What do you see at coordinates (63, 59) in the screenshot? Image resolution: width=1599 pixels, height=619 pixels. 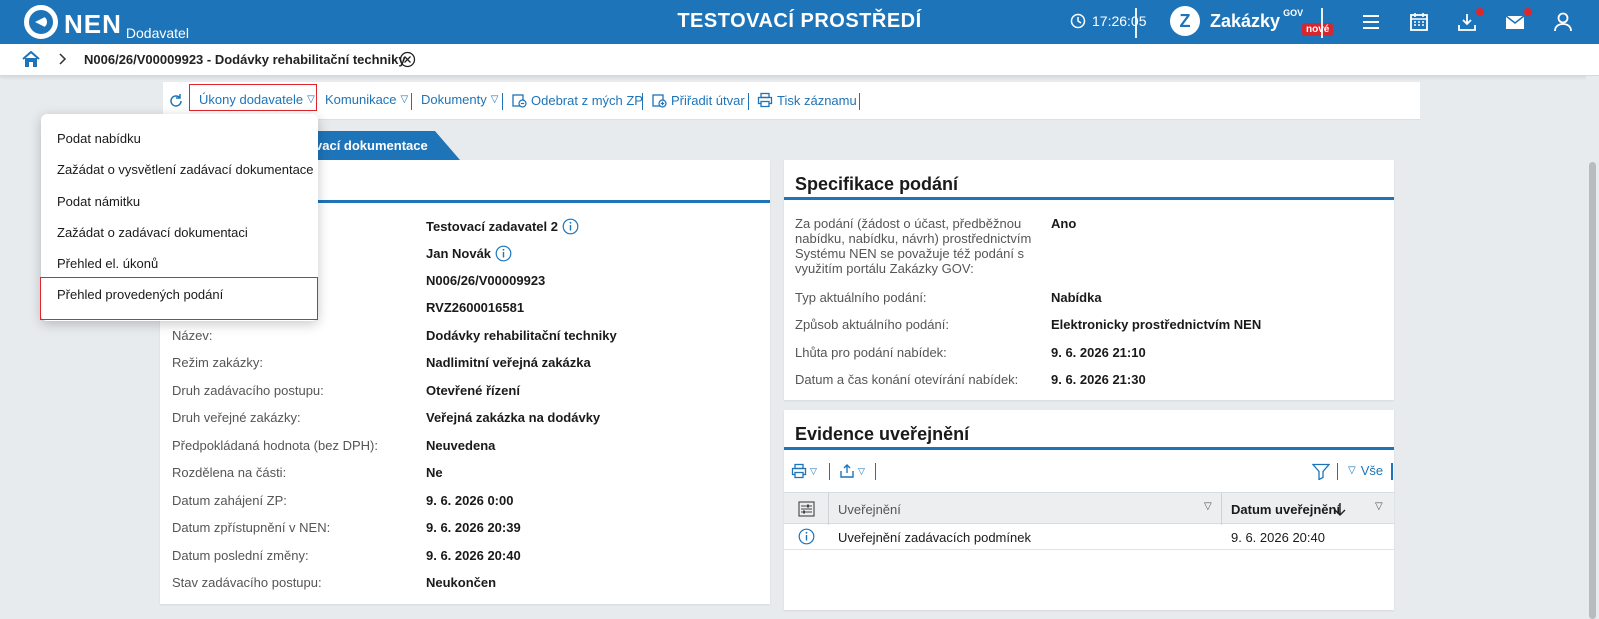 I see `chevron-right-icon` at bounding box center [63, 59].